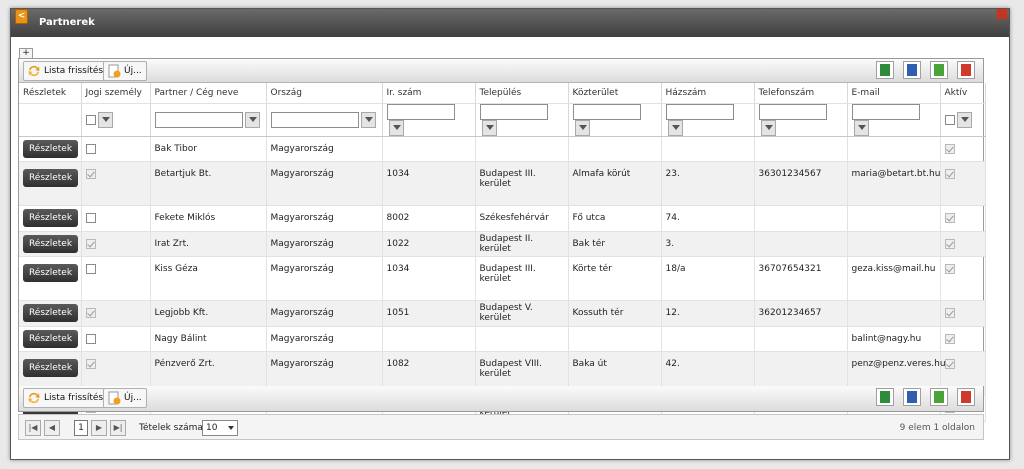 This screenshot has width=1024, height=469. What do you see at coordinates (429, 93) in the screenshot?
I see `col-header-zip: Ir. szám` at bounding box center [429, 93].